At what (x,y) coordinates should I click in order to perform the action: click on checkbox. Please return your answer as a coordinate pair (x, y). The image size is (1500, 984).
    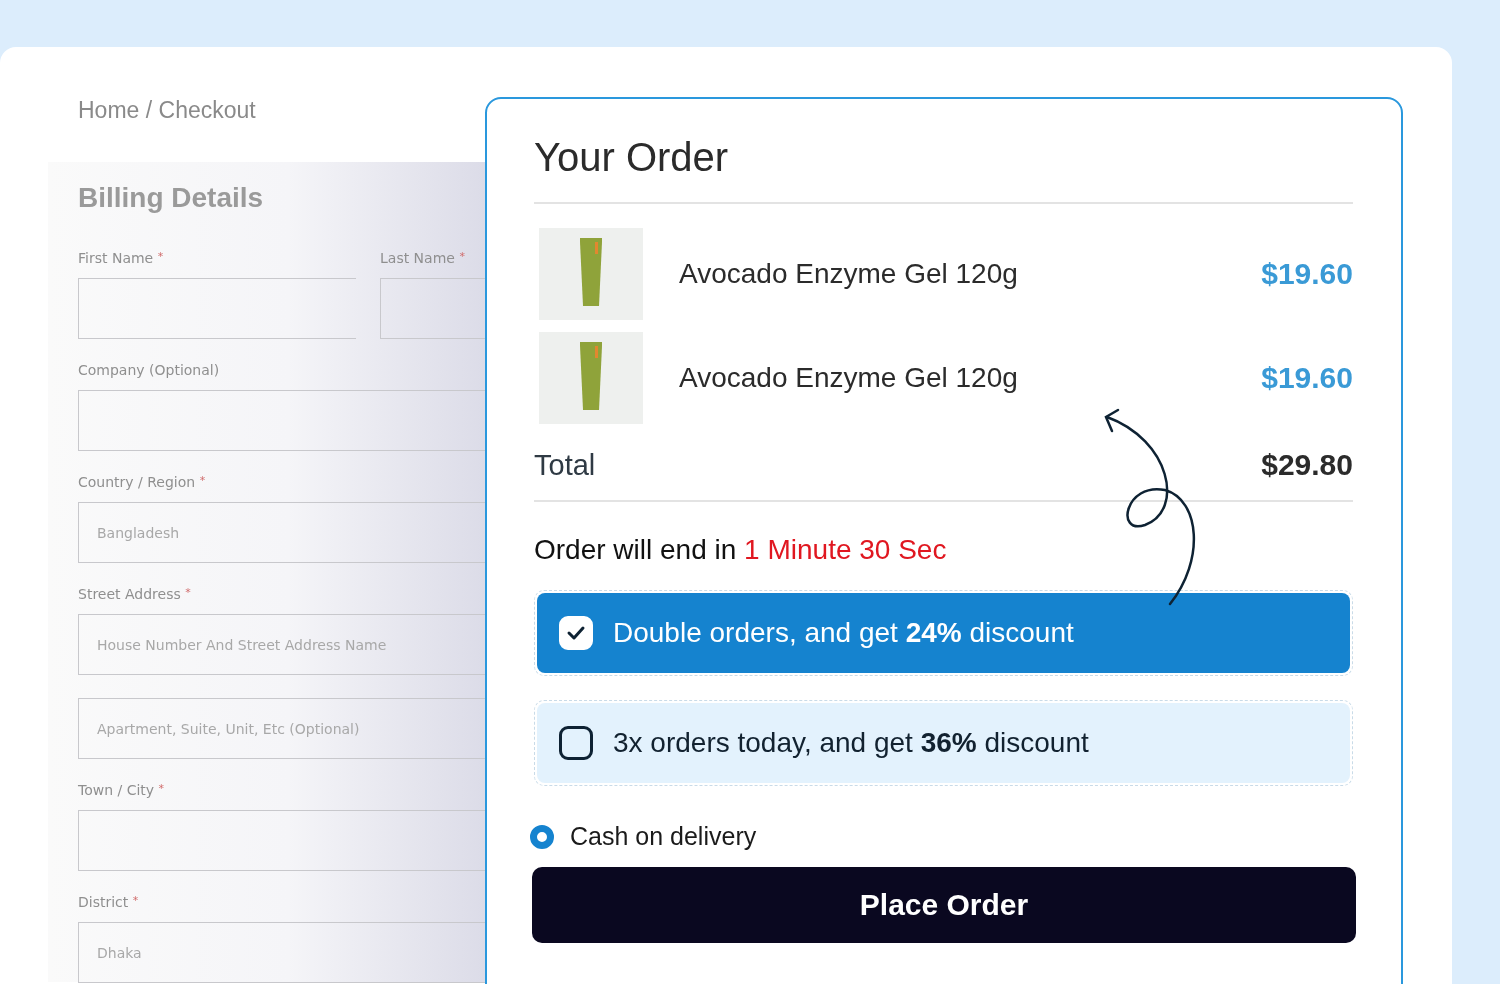
    Looking at the image, I should click on (576, 743).